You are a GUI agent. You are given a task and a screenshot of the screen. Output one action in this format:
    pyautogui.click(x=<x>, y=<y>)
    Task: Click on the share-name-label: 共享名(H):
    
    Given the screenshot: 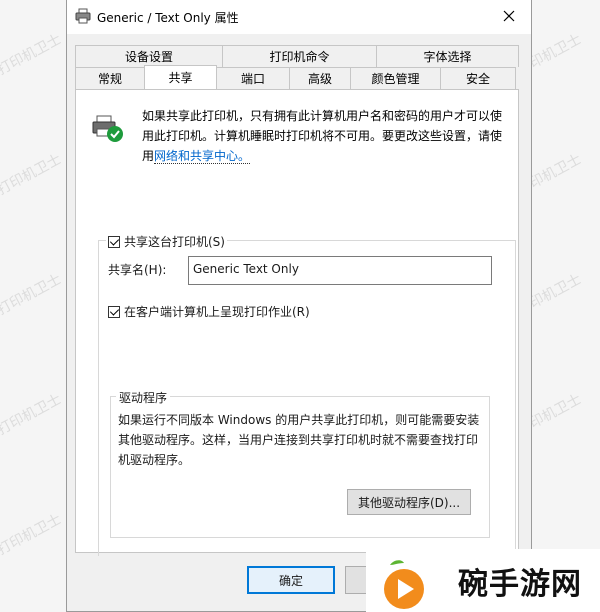 What is the action you would take?
    pyautogui.click(x=137, y=270)
    